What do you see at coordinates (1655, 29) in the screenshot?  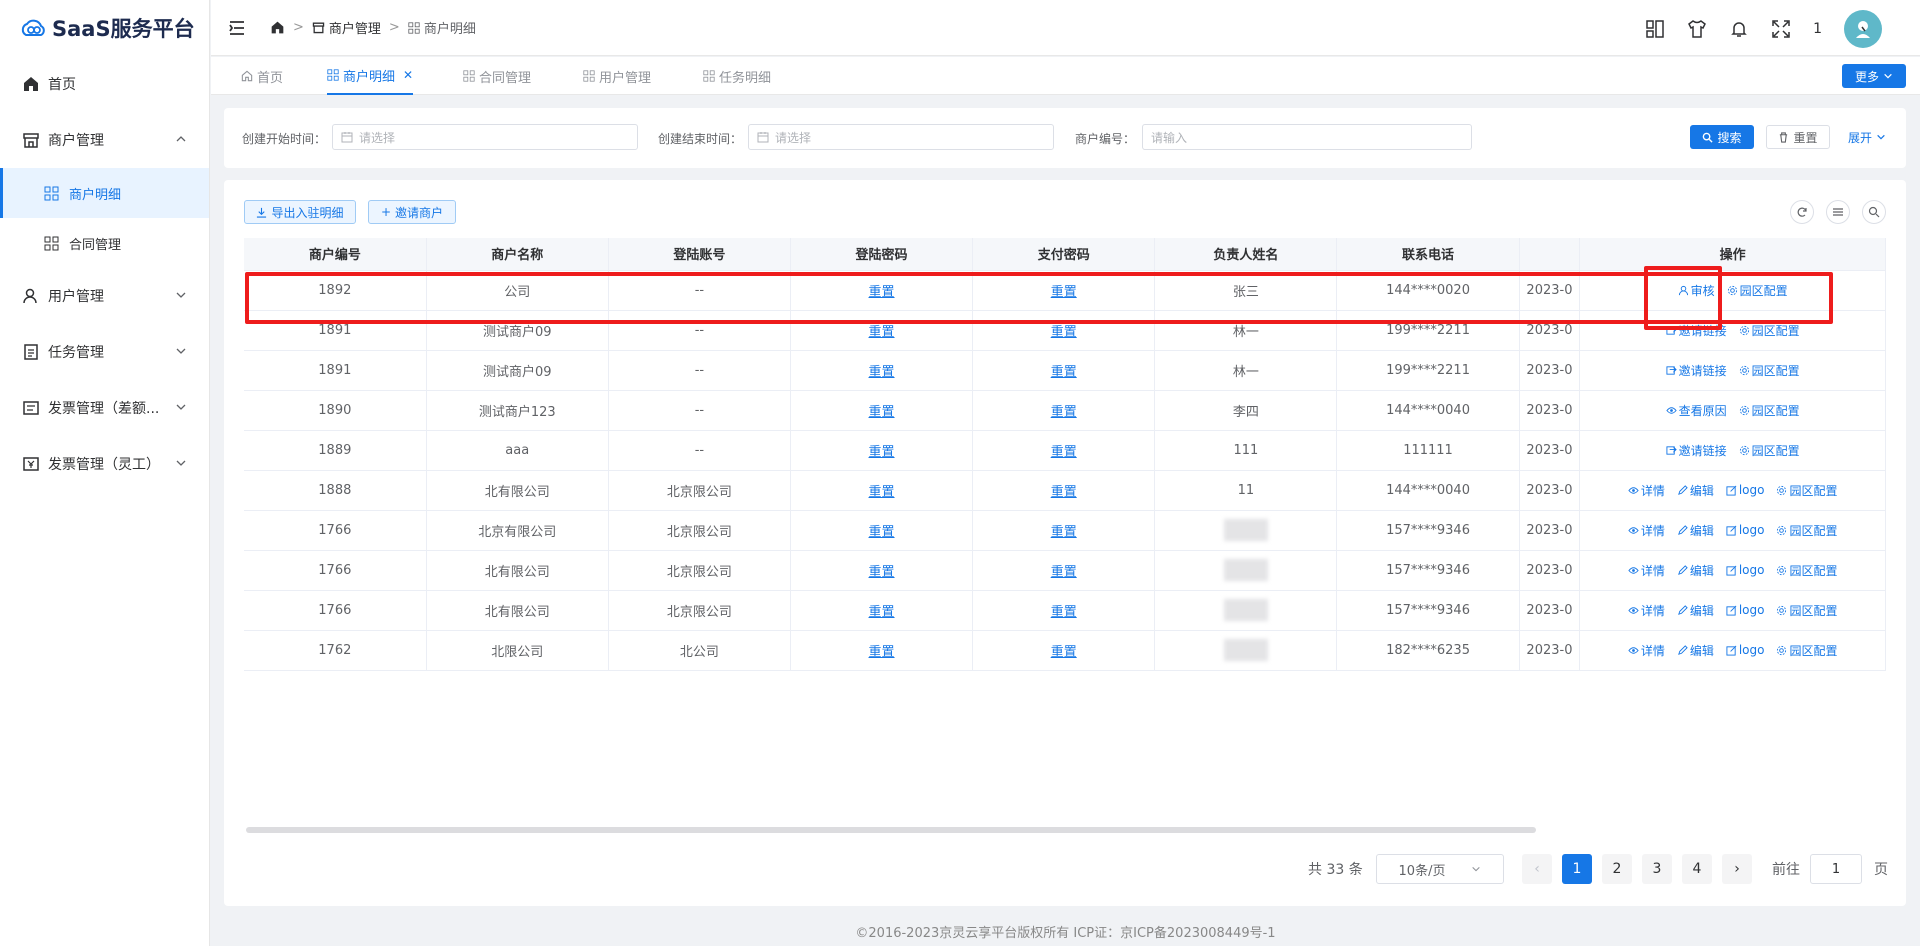 I see `layout-icon` at bounding box center [1655, 29].